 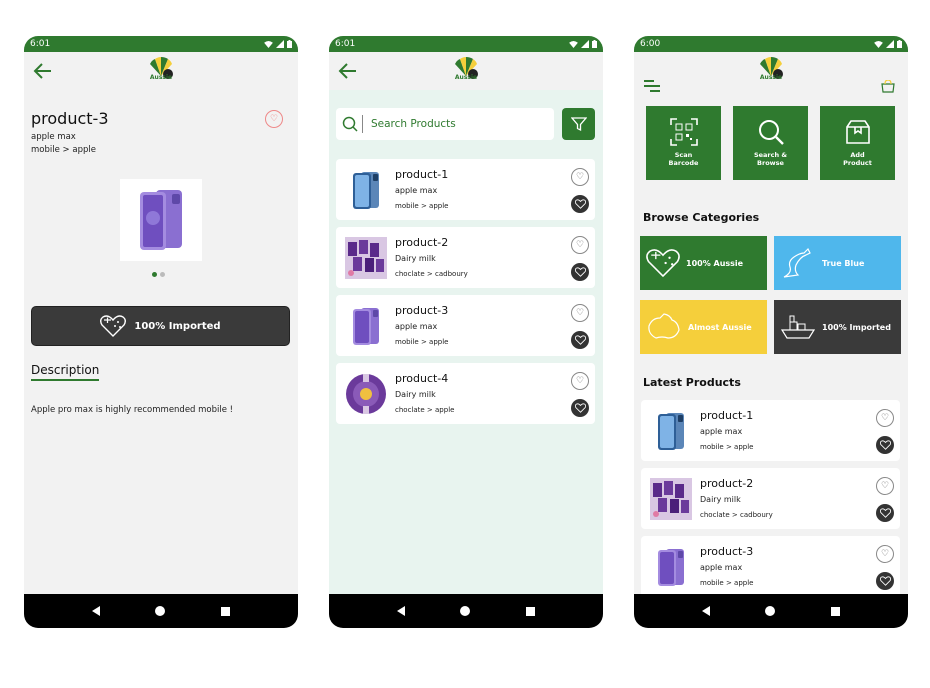 What do you see at coordinates (345, 44) in the screenshot?
I see `status-time: 6:01` at bounding box center [345, 44].